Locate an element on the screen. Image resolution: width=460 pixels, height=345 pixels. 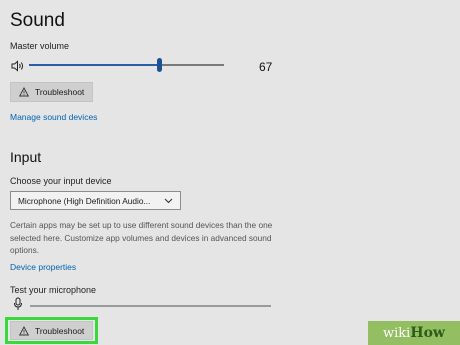
chevron-down-icon is located at coordinates (168, 200).